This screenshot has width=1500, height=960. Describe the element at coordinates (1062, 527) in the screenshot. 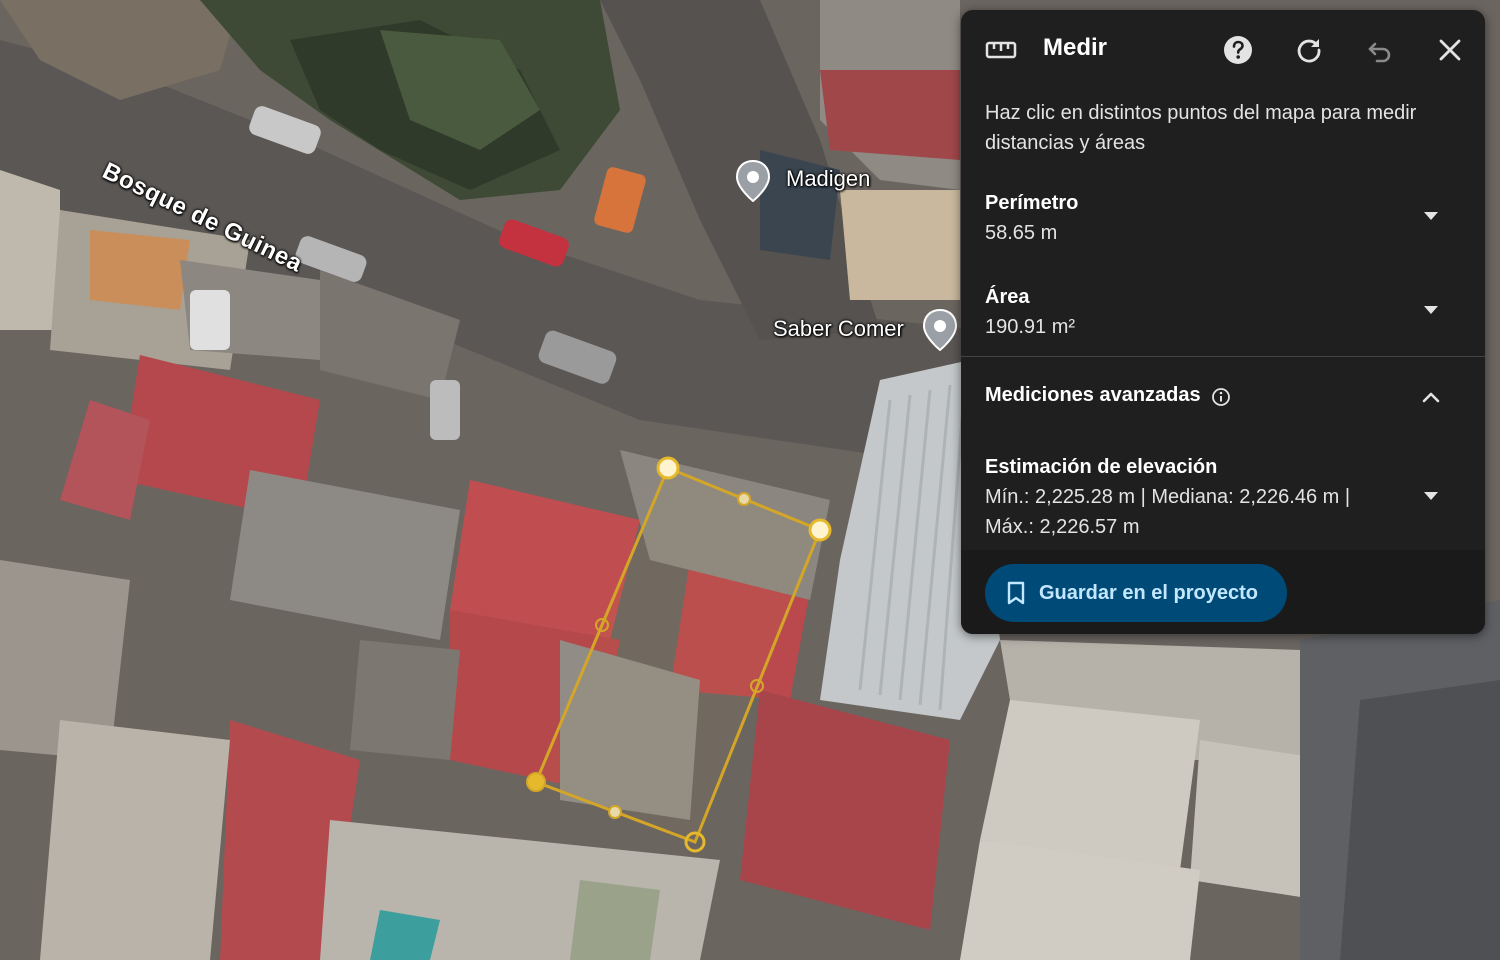

I see `elevation-line-2: Máx.: 2,226.57 m` at that location.